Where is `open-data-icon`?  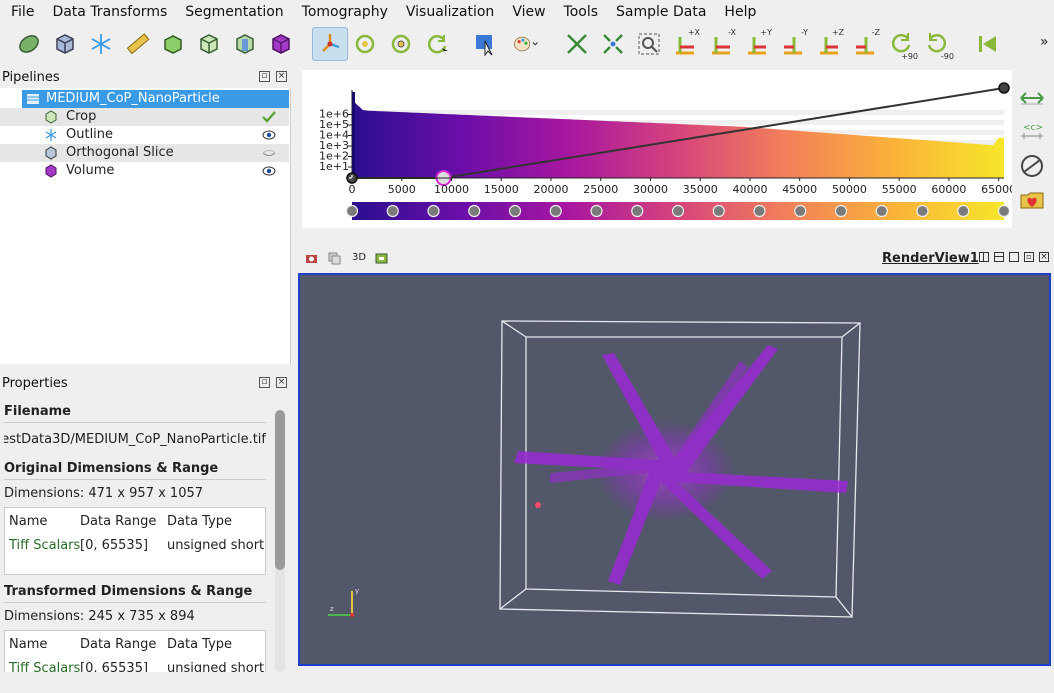
open-data-icon is located at coordinates (29, 44).